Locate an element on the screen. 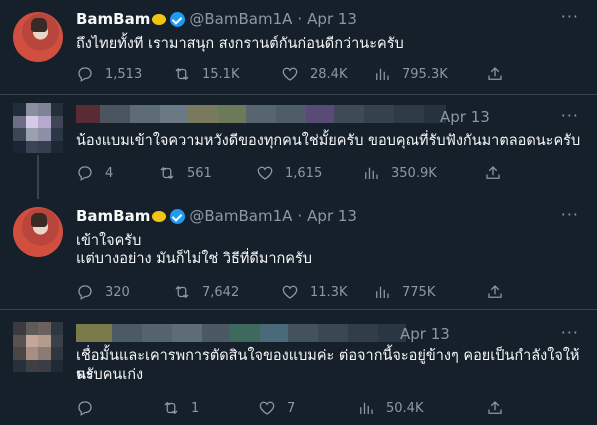 This screenshot has height=425, width=597. retweet-count: 15.1K is located at coordinates (221, 74).